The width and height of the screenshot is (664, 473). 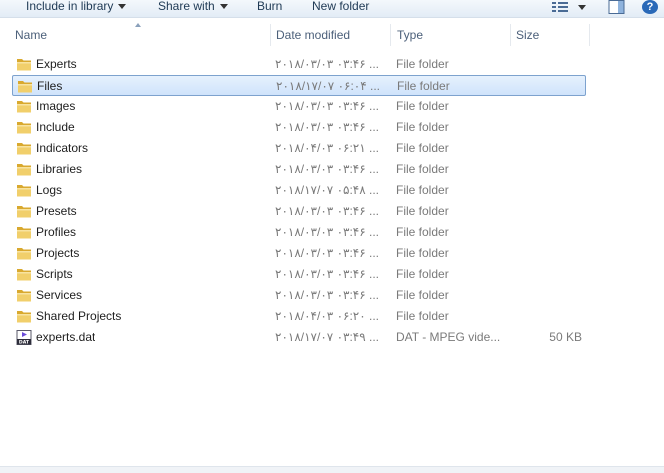 I want to click on file-name: Projects, so click(x=58, y=253).